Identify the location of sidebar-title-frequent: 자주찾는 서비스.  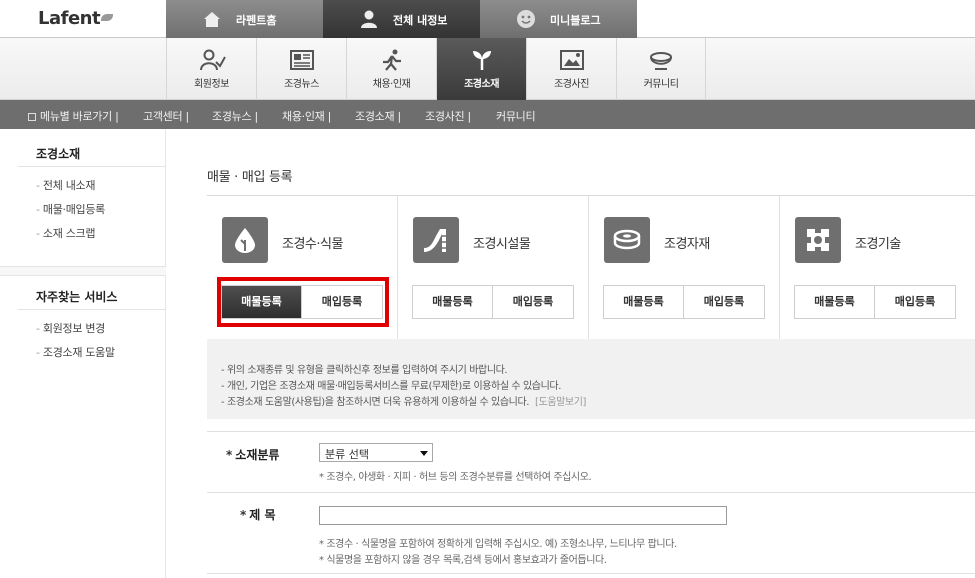
(77, 297).